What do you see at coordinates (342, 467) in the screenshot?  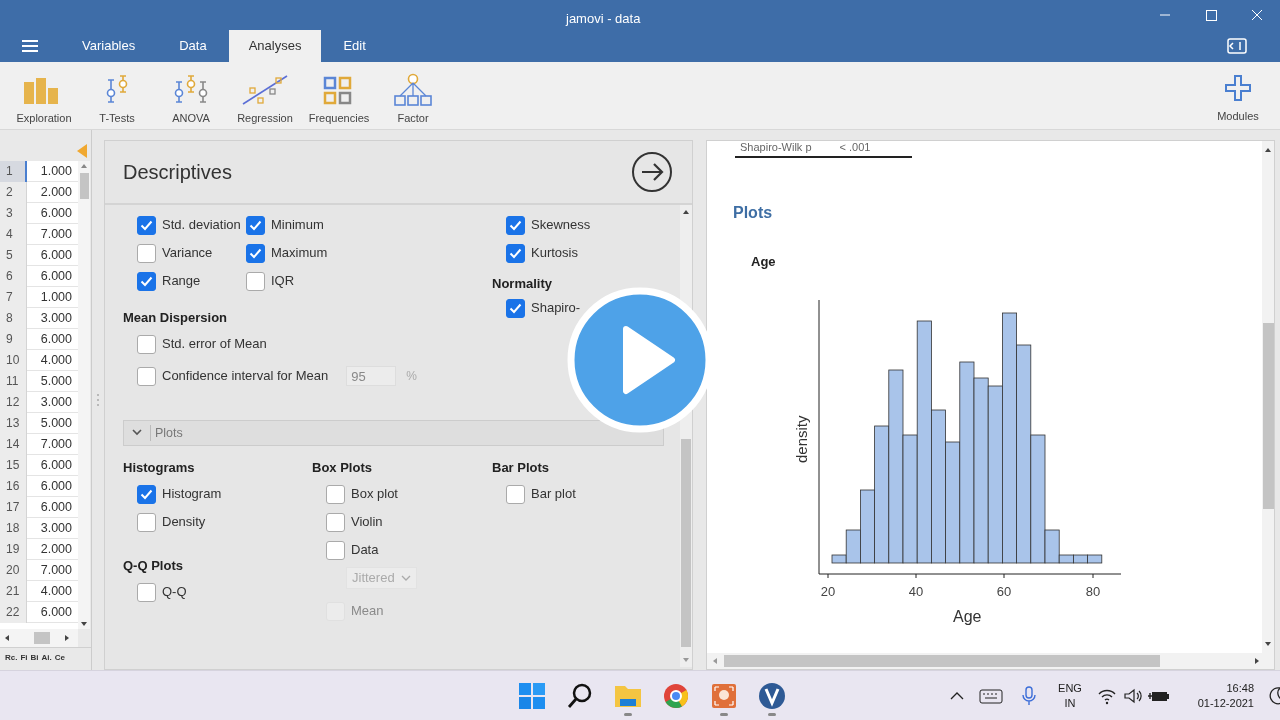 I see `section-heading: Box Plots` at bounding box center [342, 467].